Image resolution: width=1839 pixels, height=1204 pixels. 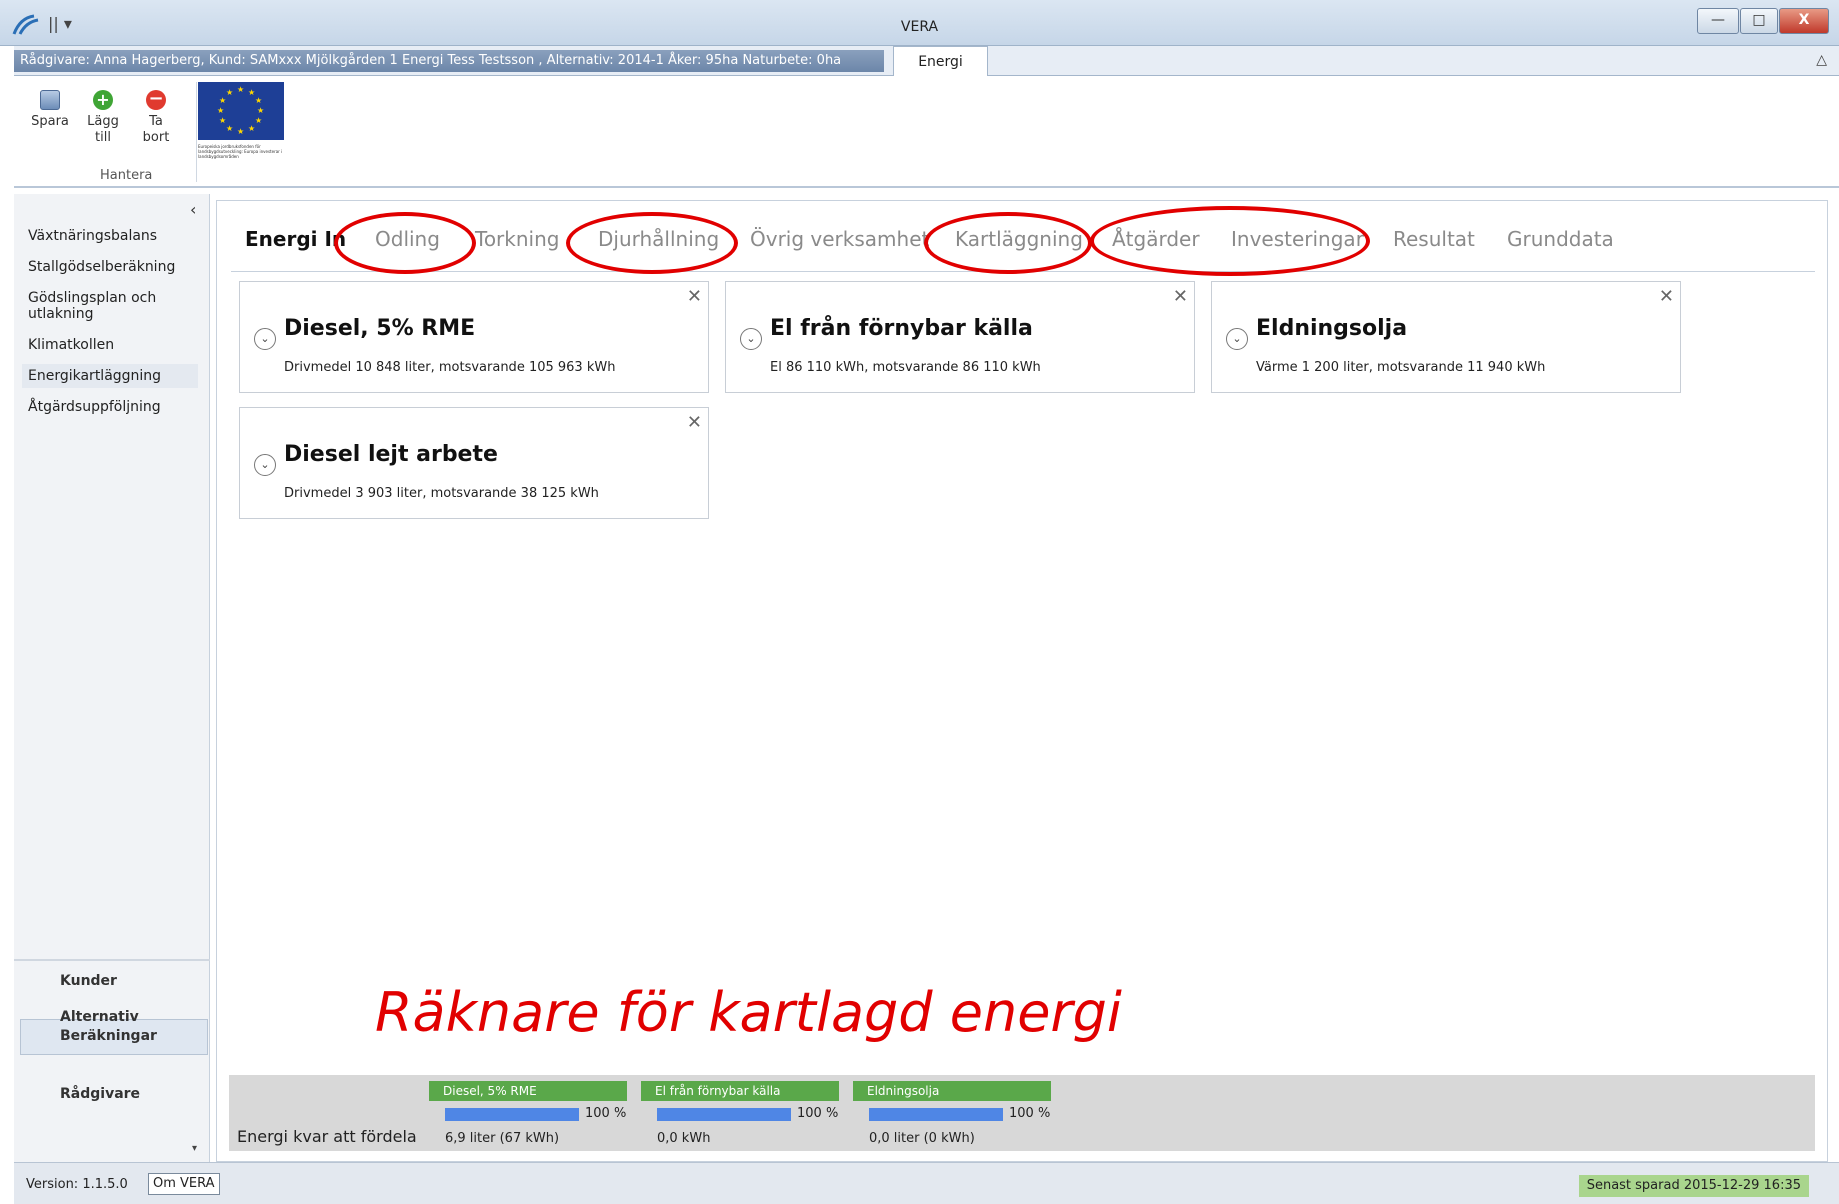 I want to click on tab-energi-in: Energi In, so click(x=295, y=239).